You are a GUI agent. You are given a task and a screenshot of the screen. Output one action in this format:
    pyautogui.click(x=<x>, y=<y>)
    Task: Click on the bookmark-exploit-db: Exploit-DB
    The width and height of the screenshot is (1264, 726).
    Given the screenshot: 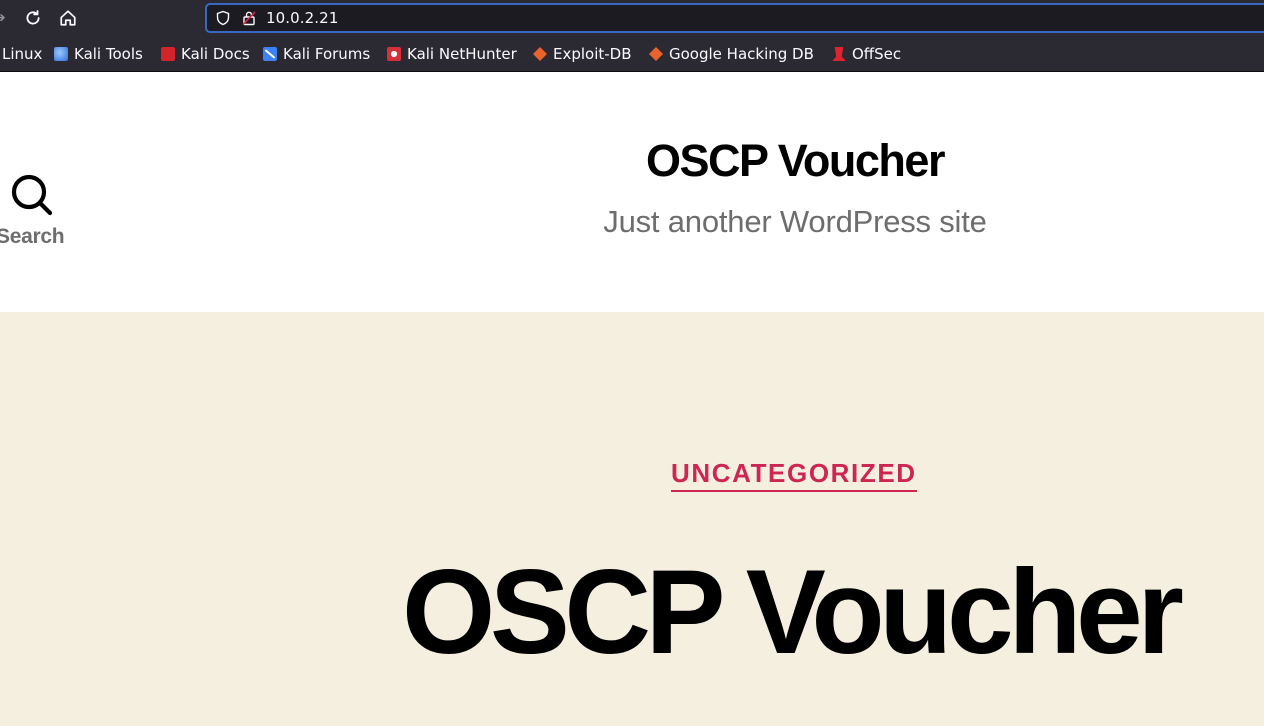 What is the action you would take?
    pyautogui.click(x=582, y=54)
    